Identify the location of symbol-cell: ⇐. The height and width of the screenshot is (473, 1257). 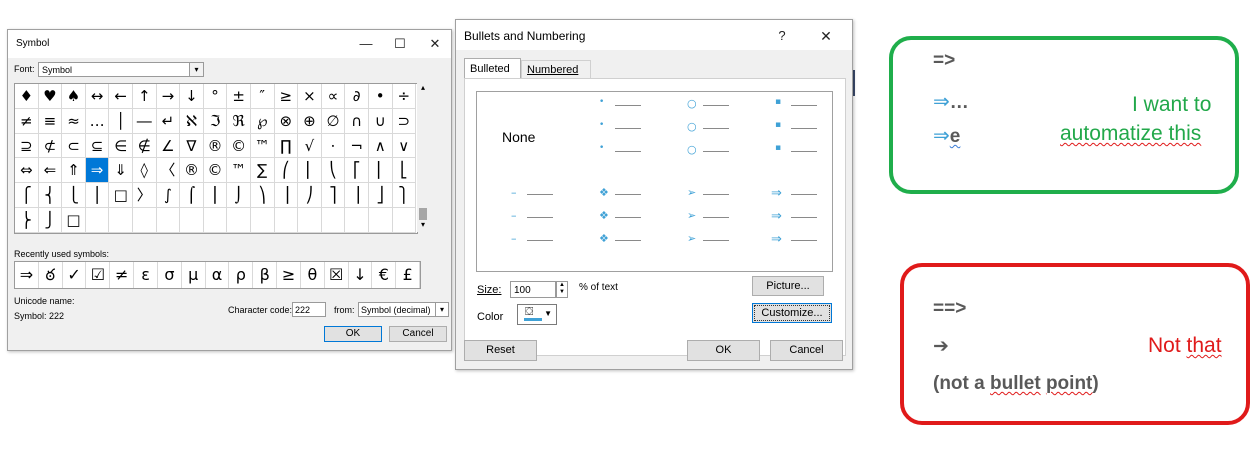
(50, 171).